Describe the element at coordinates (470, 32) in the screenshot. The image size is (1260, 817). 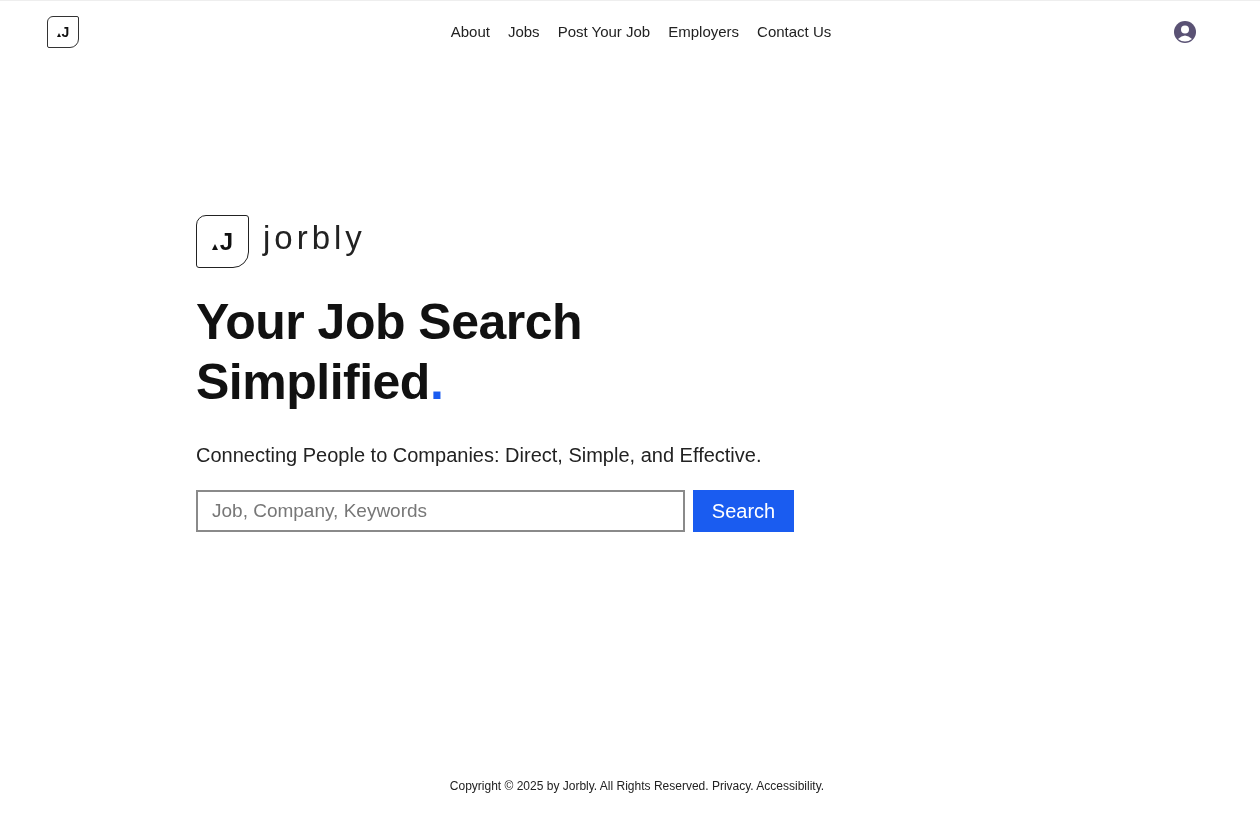
I see `nav-link: About` at that location.